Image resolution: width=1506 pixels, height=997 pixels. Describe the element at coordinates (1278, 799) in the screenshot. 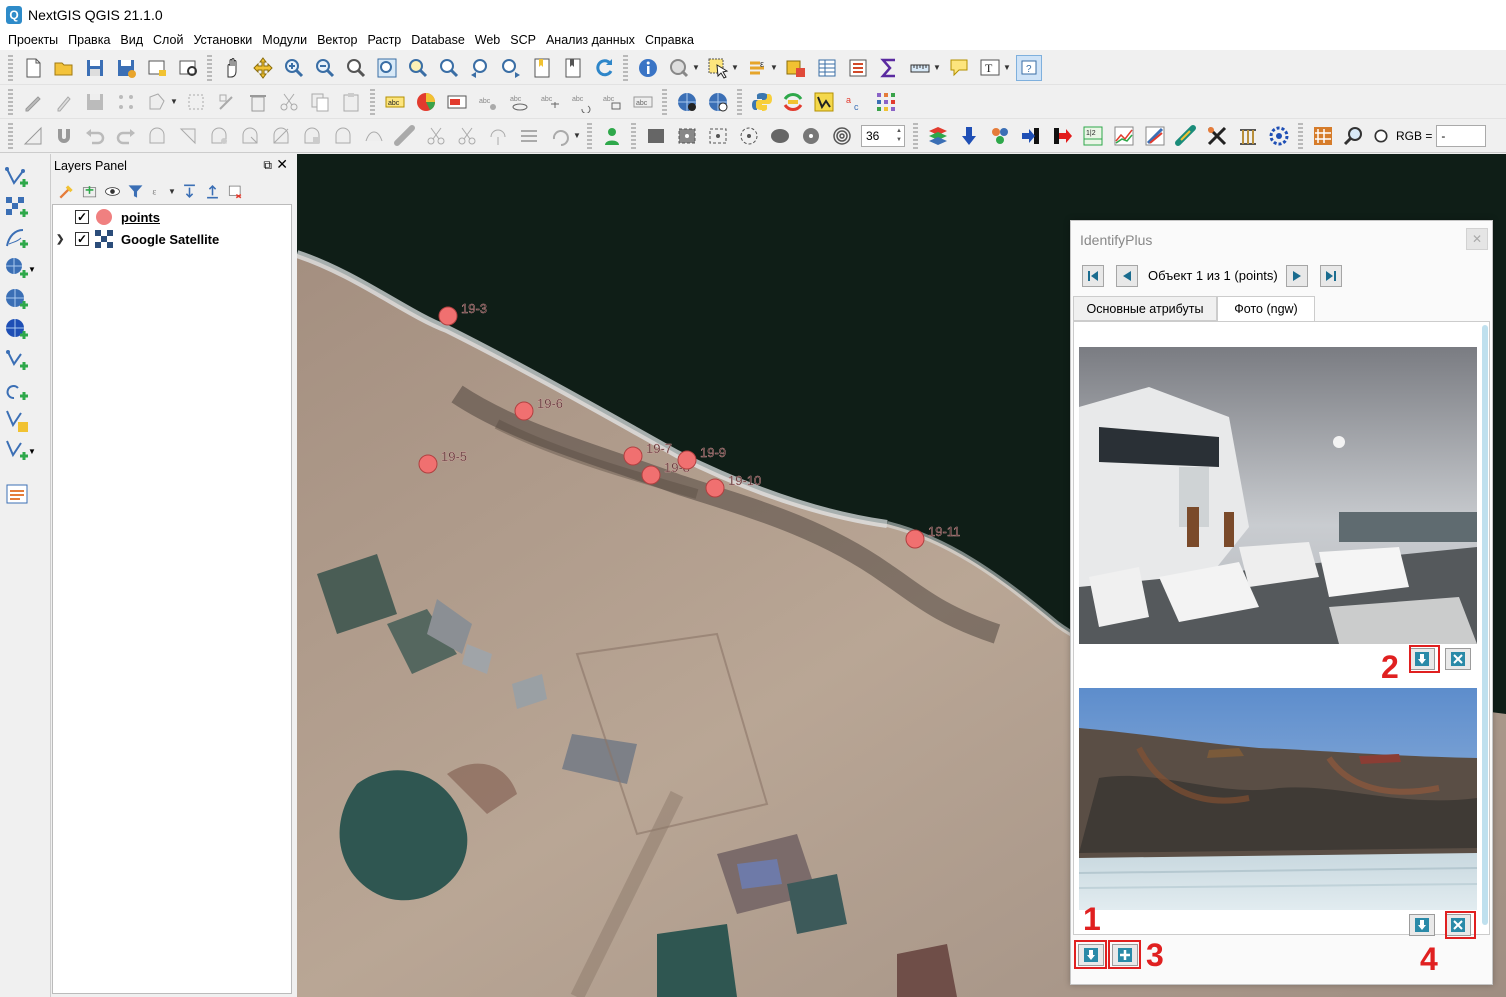

I see `photo-cliff-shore` at that location.